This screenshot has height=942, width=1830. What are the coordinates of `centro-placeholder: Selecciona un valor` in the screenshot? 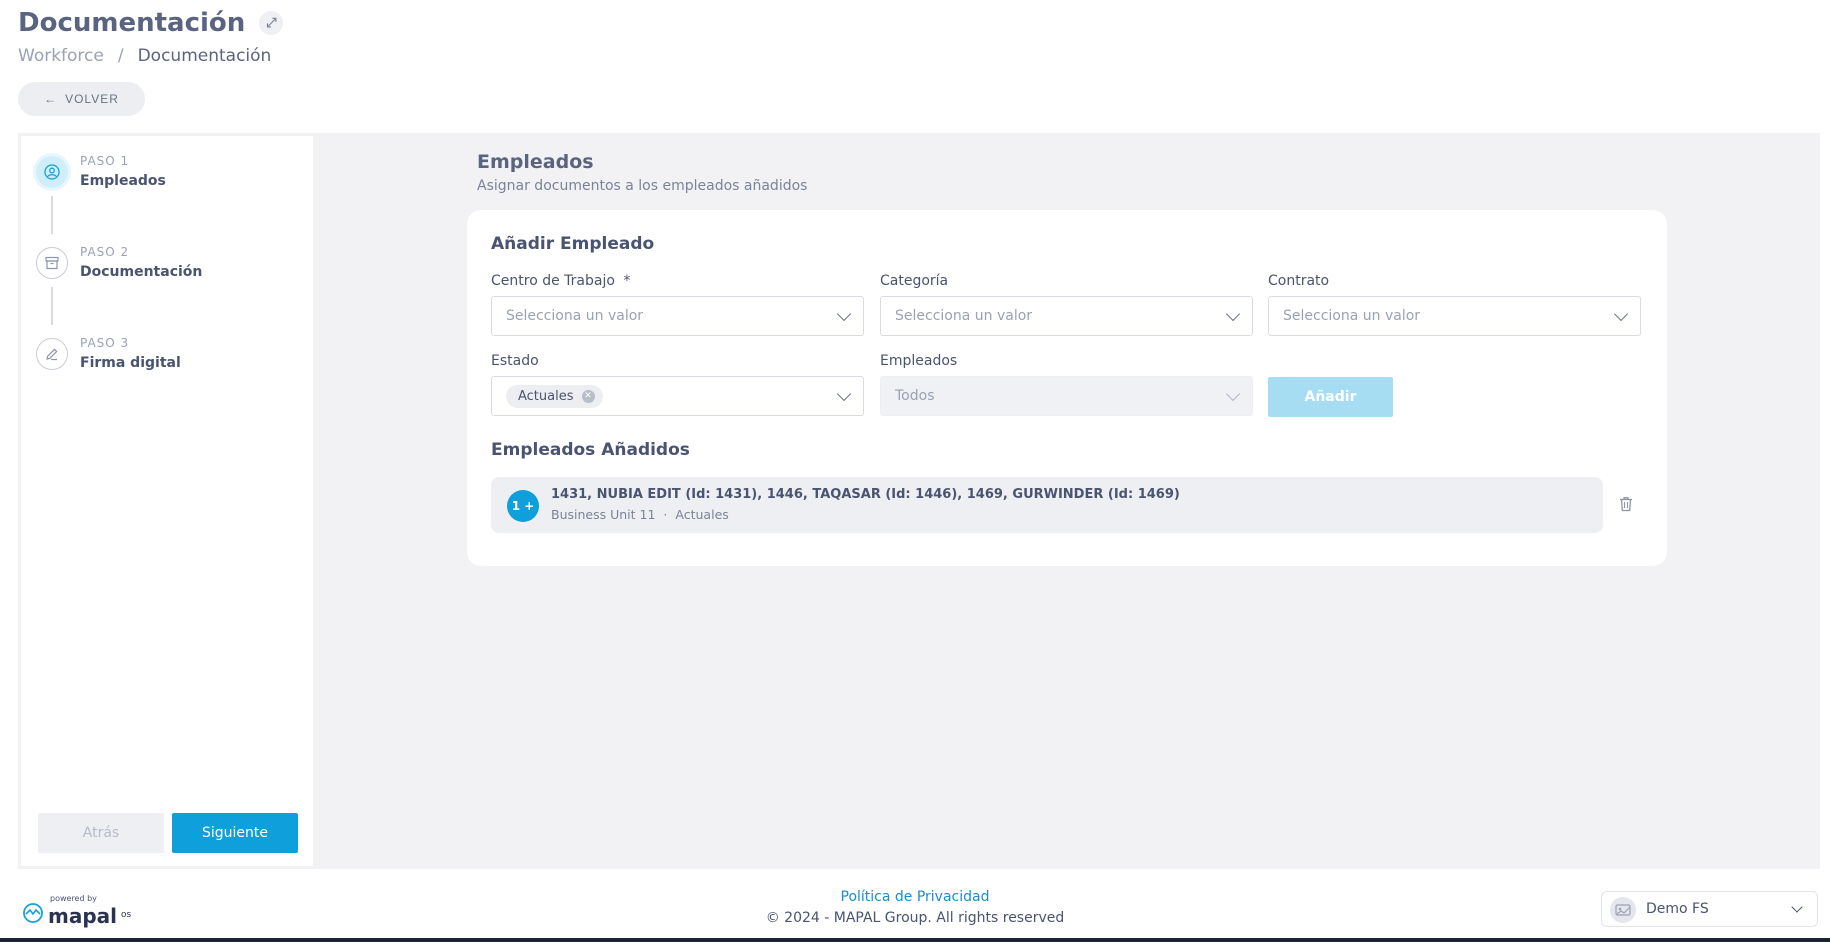 It's located at (575, 316).